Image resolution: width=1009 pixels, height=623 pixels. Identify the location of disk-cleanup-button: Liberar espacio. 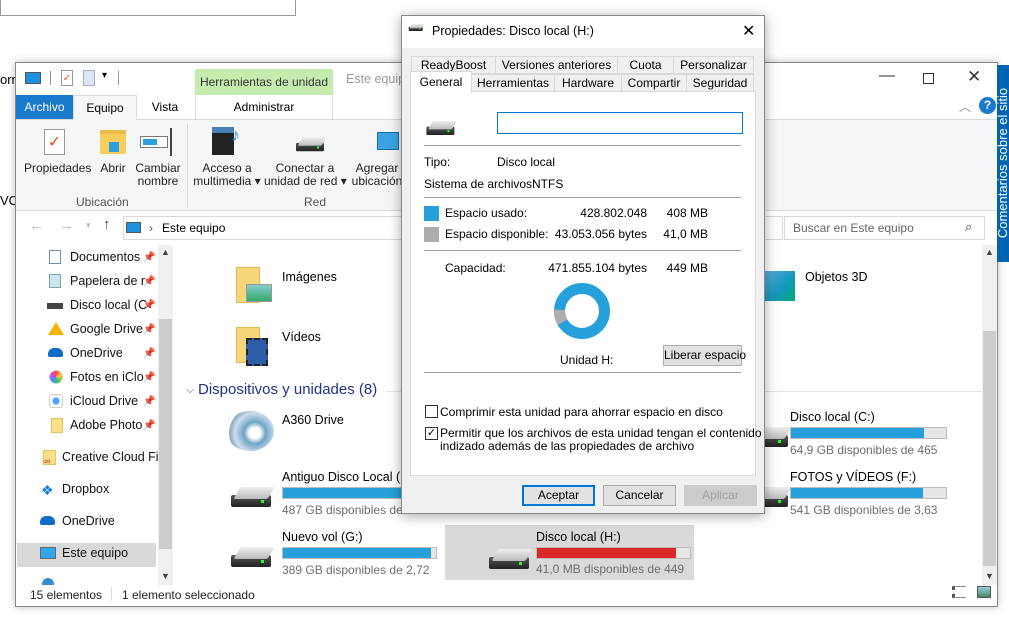
(704, 355).